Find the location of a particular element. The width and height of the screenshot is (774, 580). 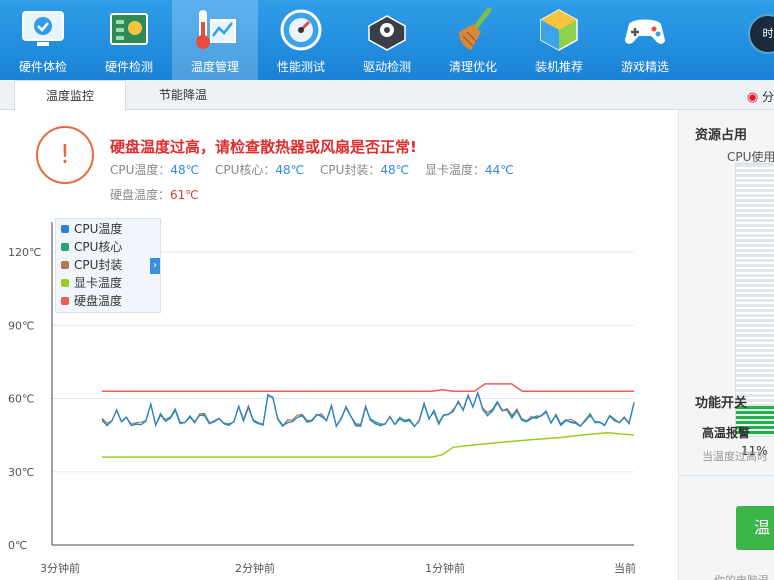

nav-game-picks: 游戏精选 is located at coordinates (645, 40).